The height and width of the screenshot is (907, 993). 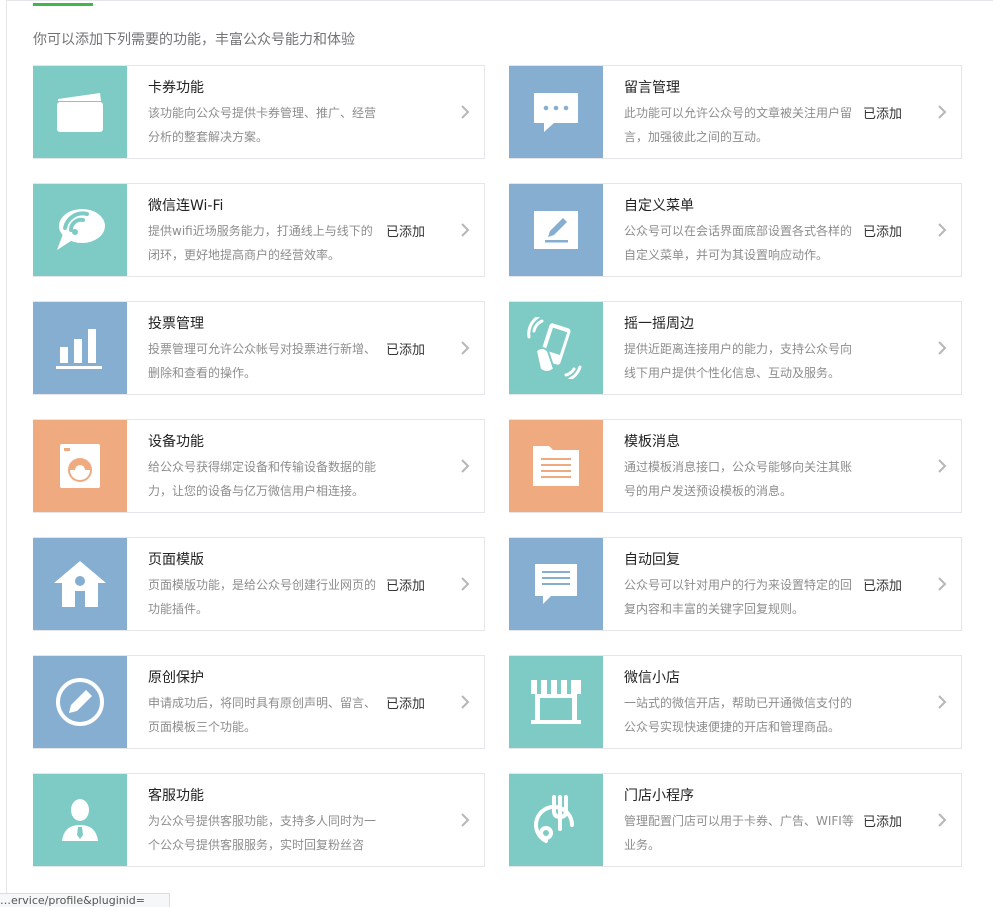 I want to click on feature-title: 卡券功能, so click(x=176, y=88).